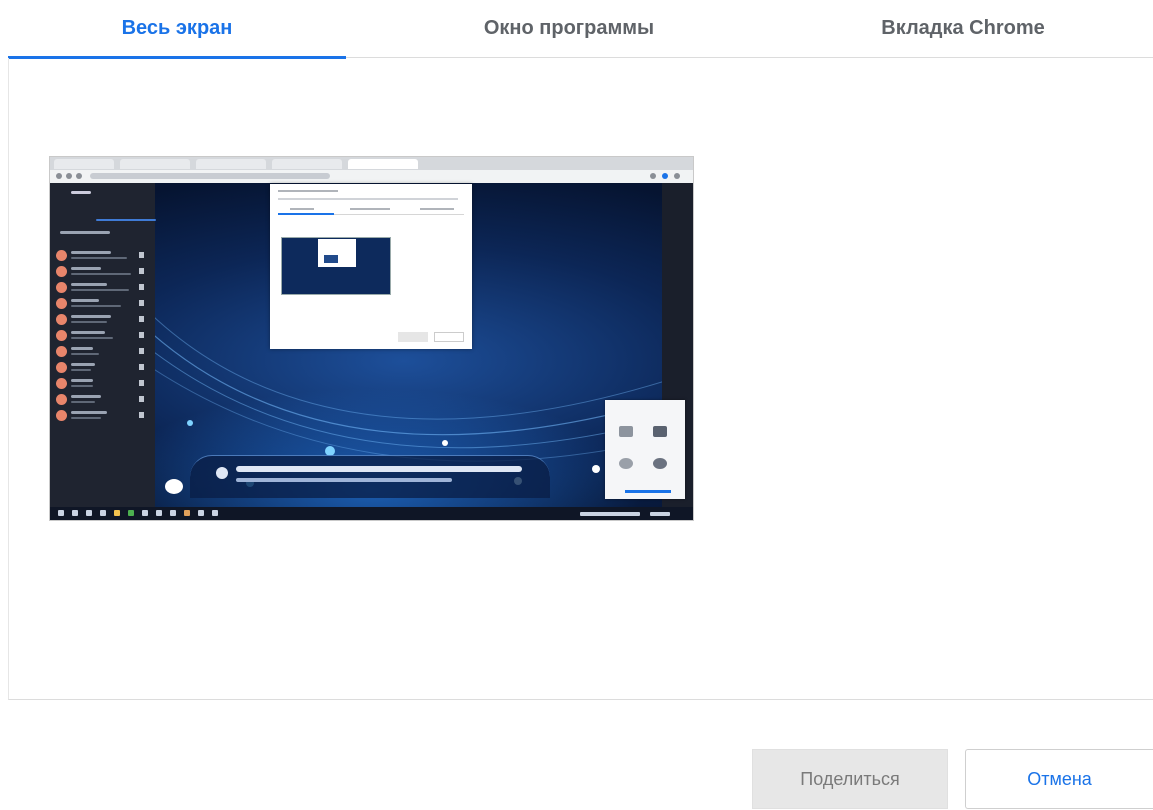 The height and width of the screenshot is (810, 1153). What do you see at coordinates (103, 345) in the screenshot?
I see `preview-chat-sidebar` at bounding box center [103, 345].